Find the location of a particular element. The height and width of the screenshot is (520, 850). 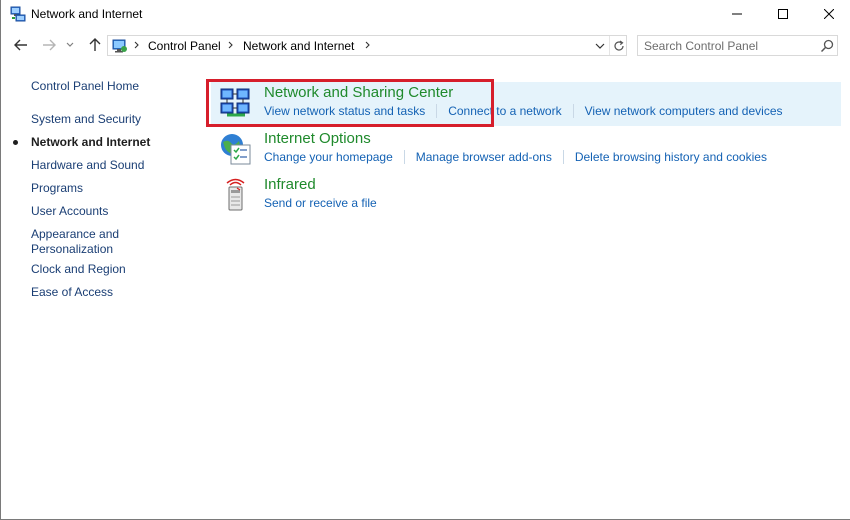

close-icon is located at coordinates (829, 14).